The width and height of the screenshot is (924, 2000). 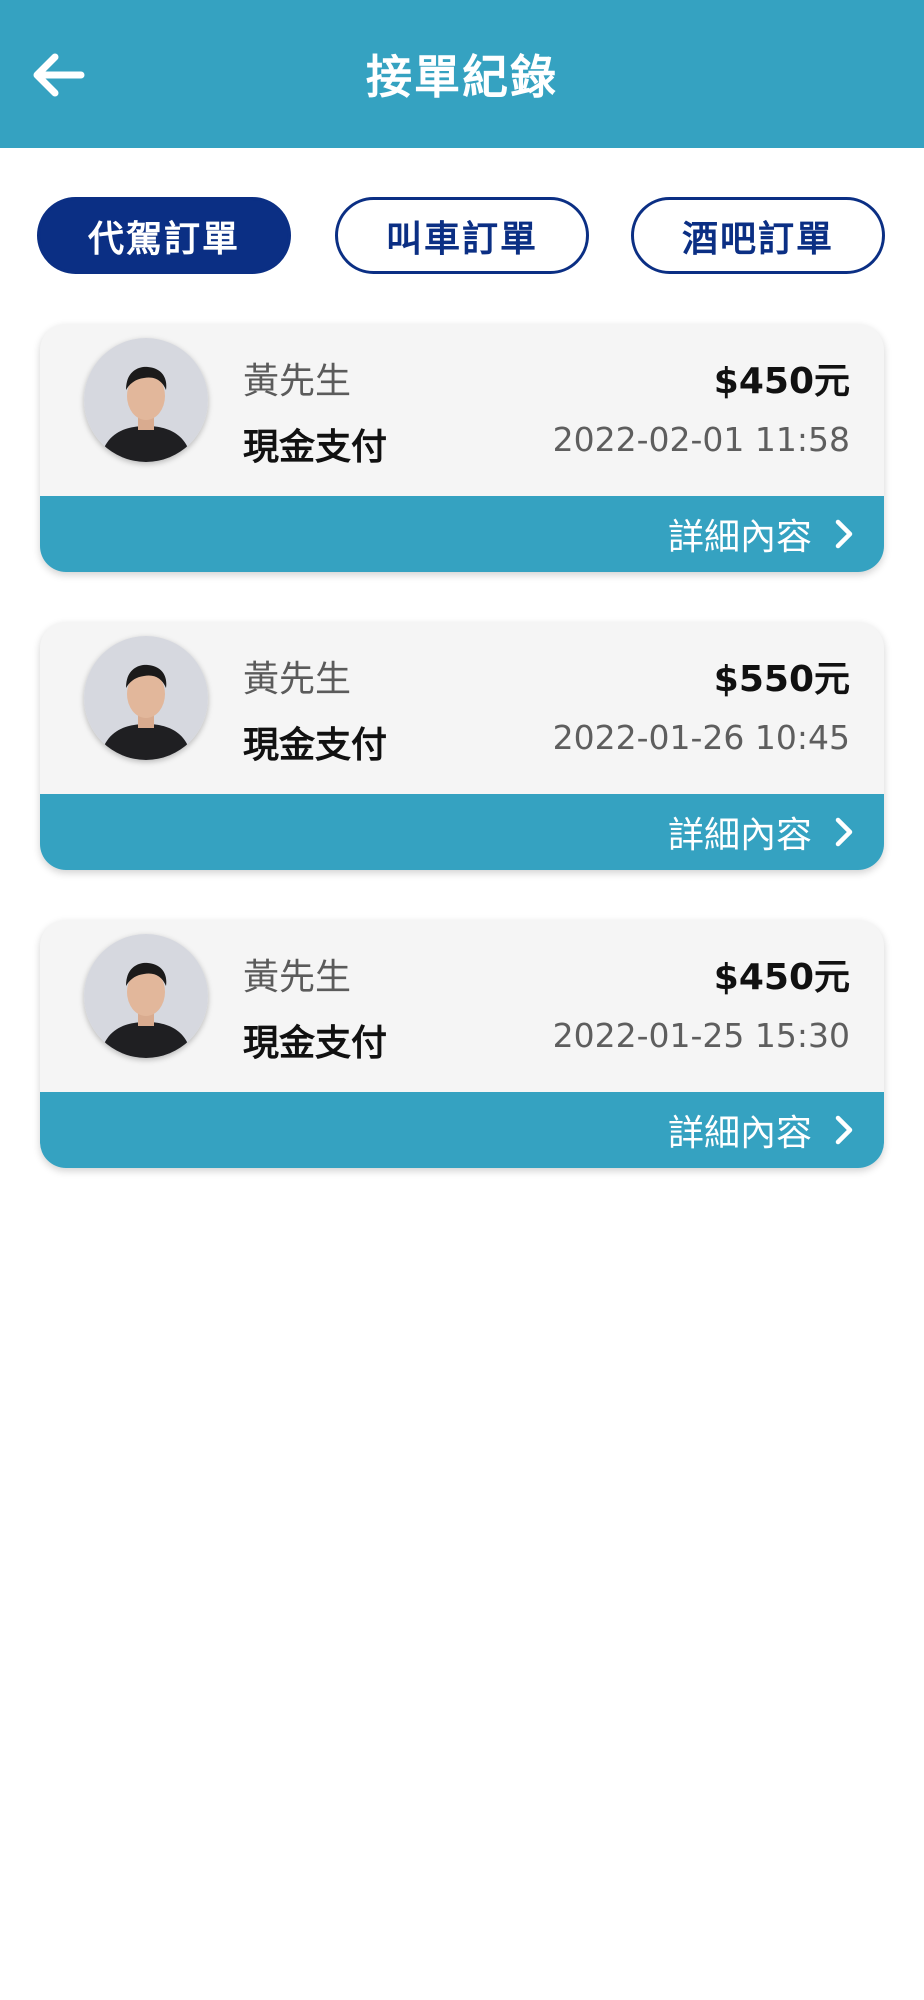 I want to click on app-header: 接單紀錄, so click(x=462, y=74).